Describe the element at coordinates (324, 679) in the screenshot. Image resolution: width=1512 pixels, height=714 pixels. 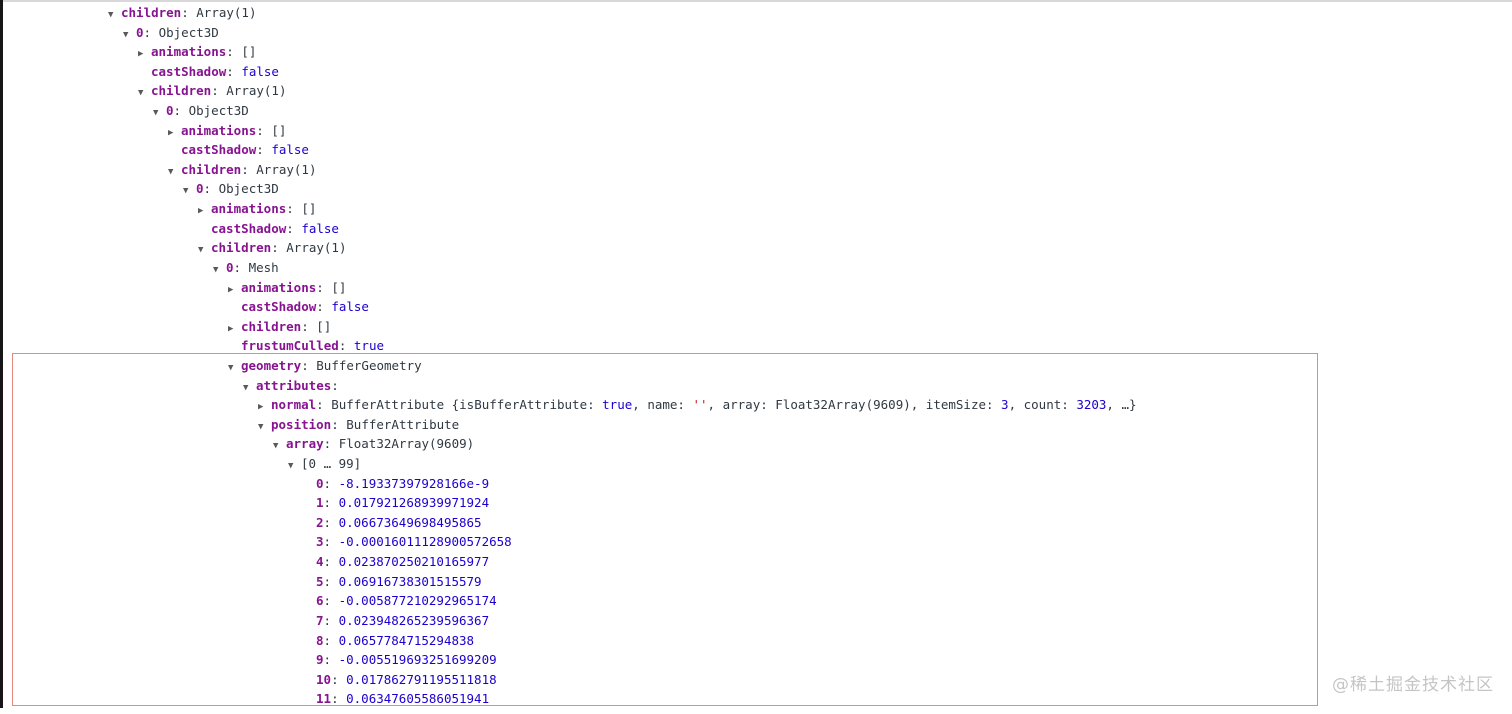
I see `token-key: 10` at that location.